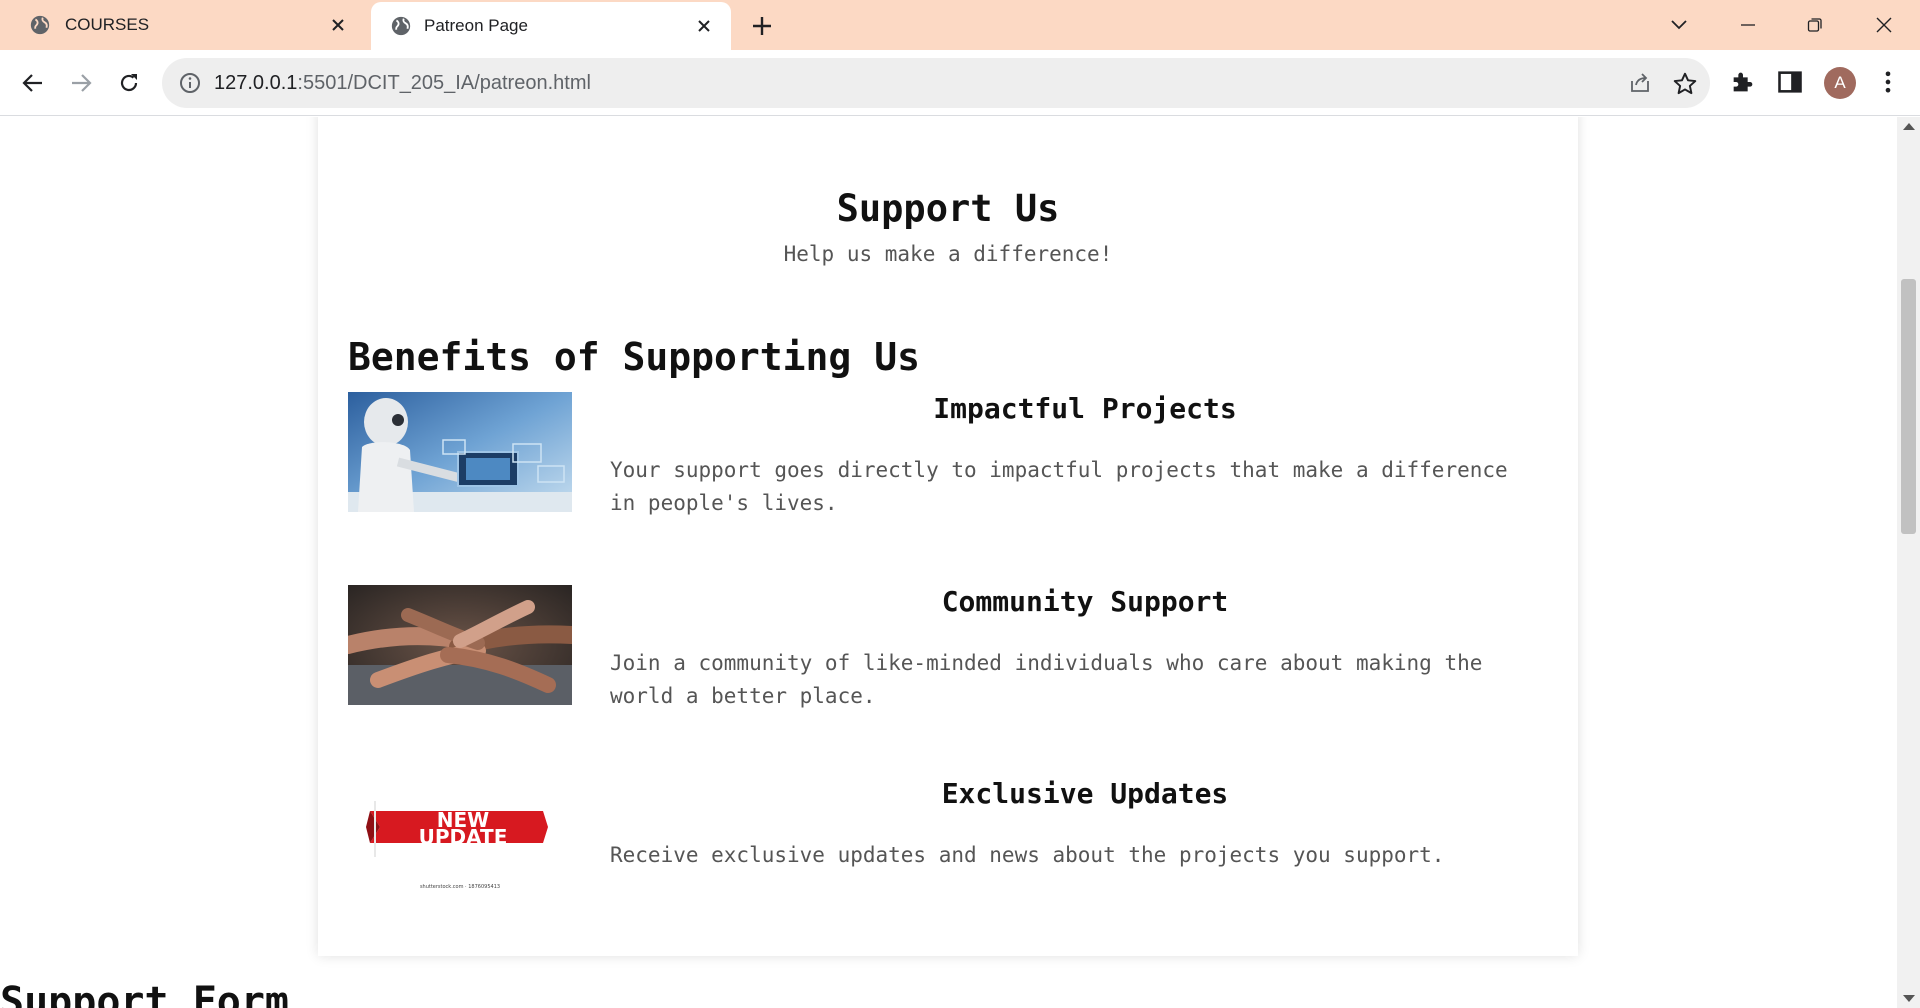  I want to click on support-subtitle: Help us make a difference!, so click(948, 254).